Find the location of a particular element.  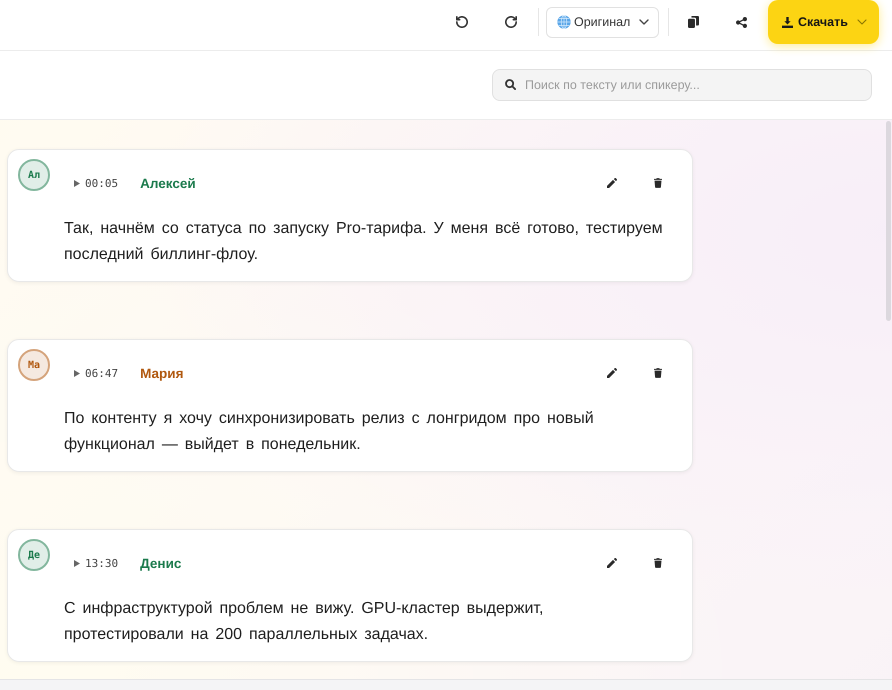

search-icon is located at coordinates (510, 84).